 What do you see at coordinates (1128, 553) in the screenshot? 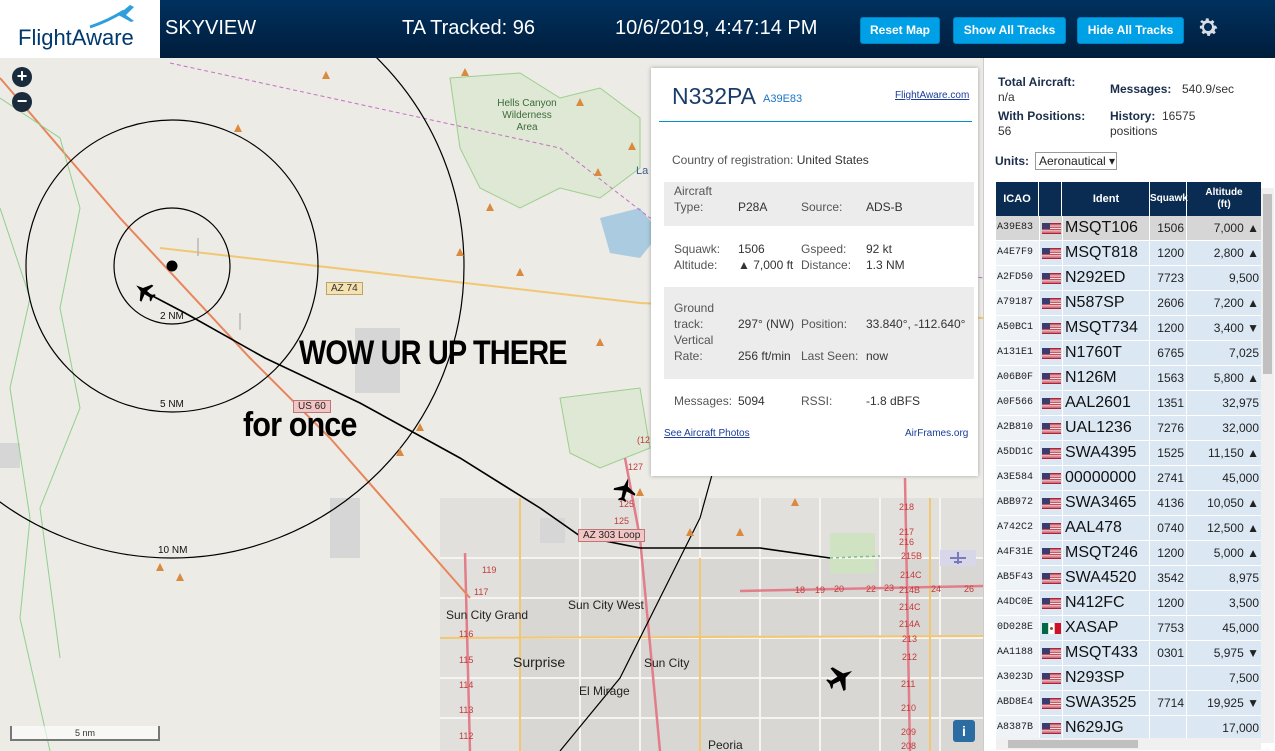
I see `table-row: A4F31E MSQT246 1200 5,000 ▲` at bounding box center [1128, 553].